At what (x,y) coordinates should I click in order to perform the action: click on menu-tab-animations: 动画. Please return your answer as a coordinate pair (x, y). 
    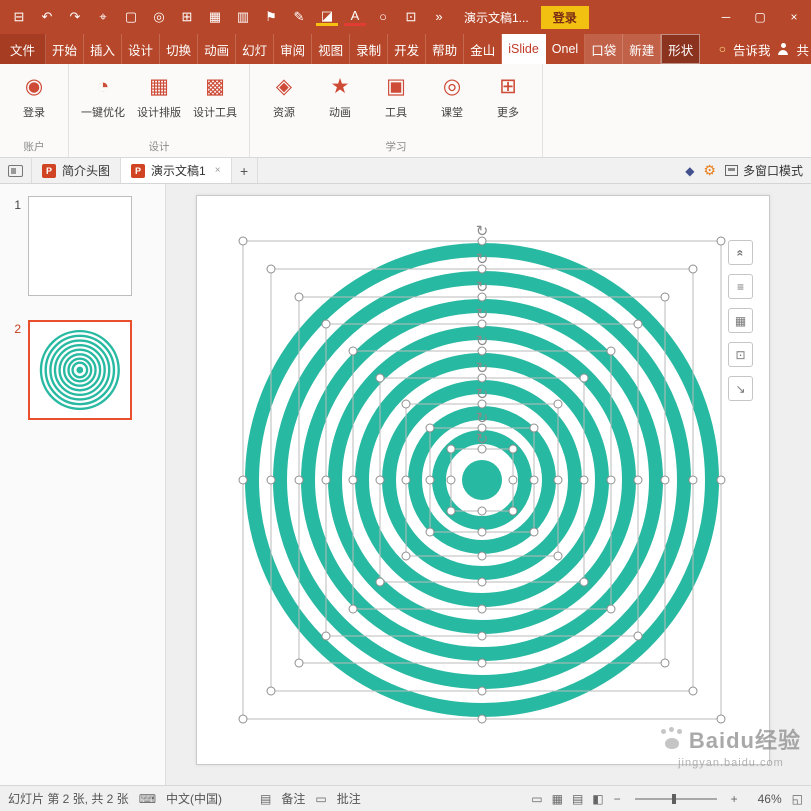
    Looking at the image, I should click on (217, 49).